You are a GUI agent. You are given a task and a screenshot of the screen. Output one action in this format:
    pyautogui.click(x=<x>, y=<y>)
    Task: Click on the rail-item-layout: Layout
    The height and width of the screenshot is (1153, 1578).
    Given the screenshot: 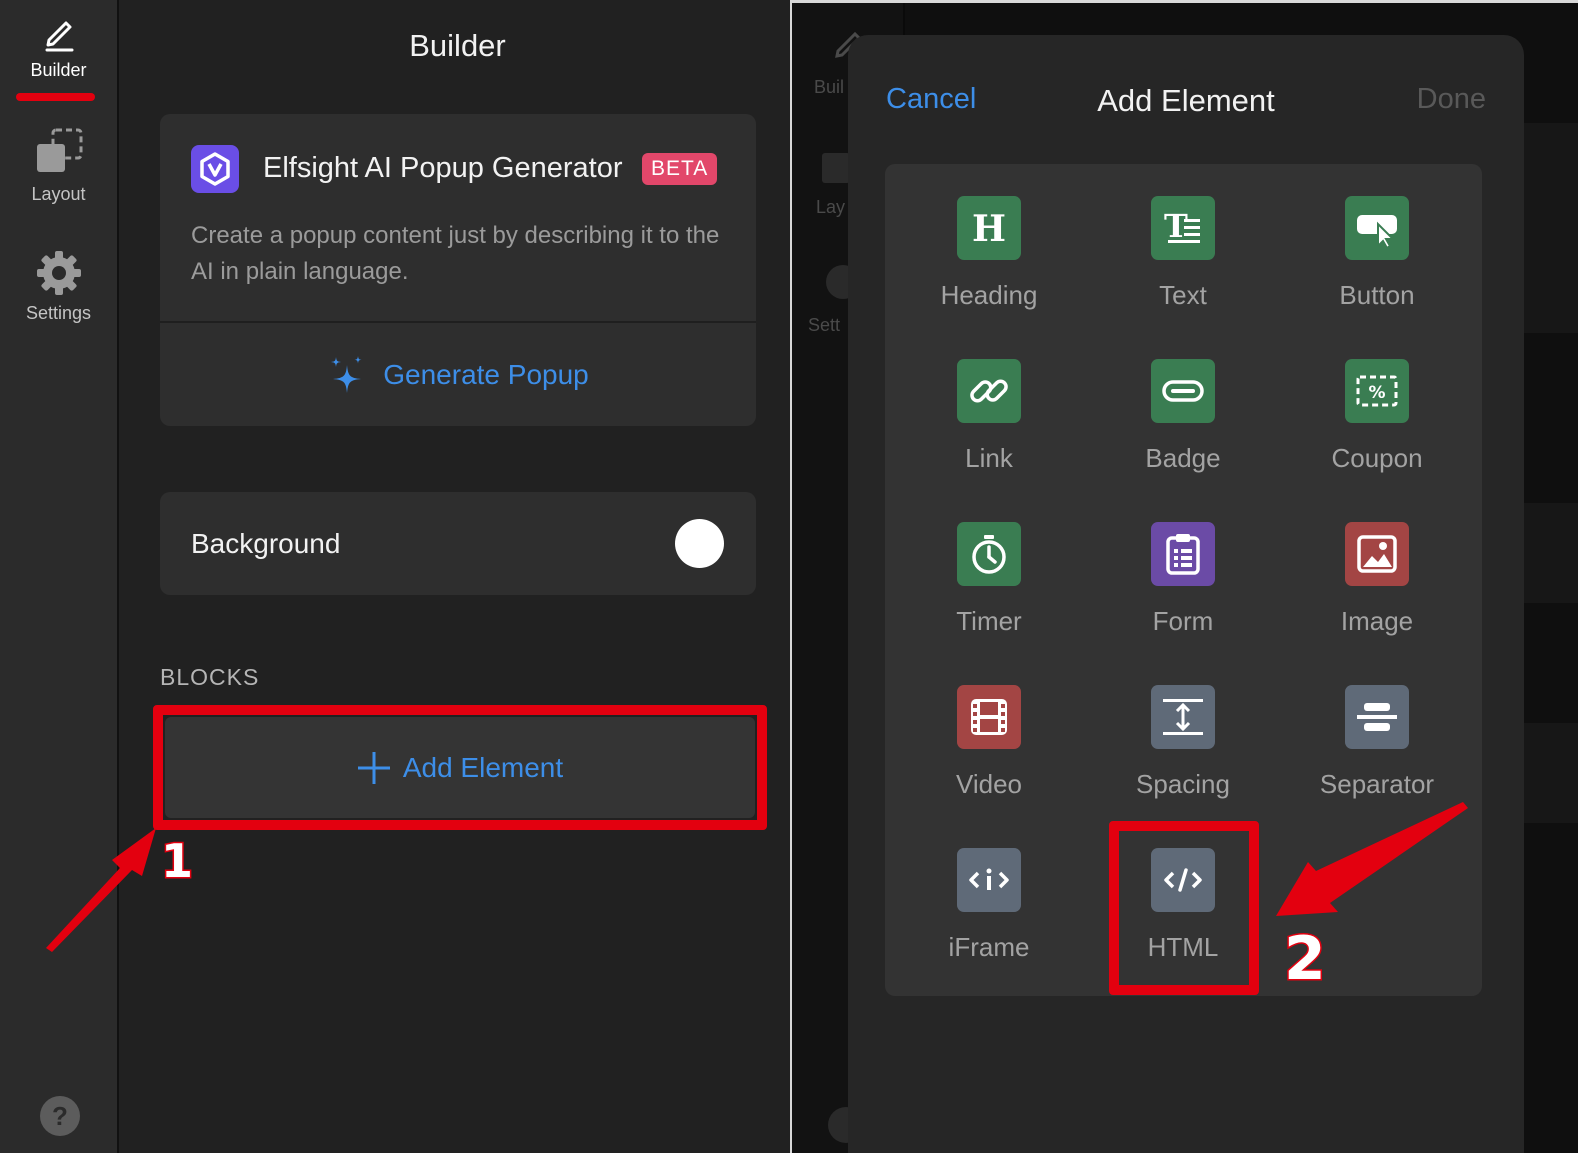 What is the action you would take?
    pyautogui.click(x=58, y=166)
    